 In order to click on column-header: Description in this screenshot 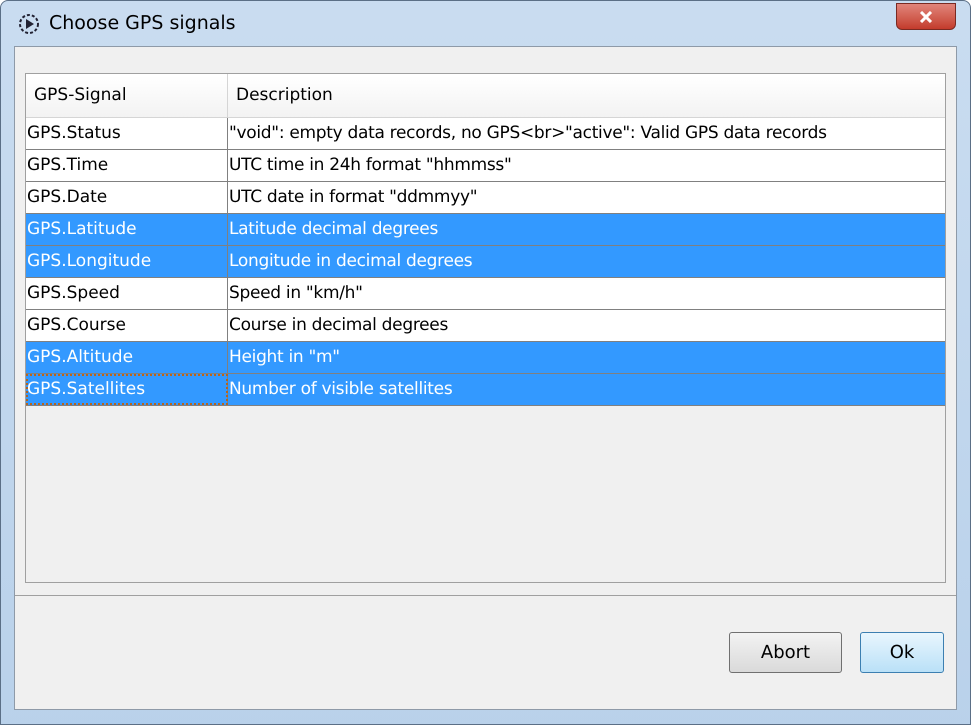, I will do `click(586, 95)`.